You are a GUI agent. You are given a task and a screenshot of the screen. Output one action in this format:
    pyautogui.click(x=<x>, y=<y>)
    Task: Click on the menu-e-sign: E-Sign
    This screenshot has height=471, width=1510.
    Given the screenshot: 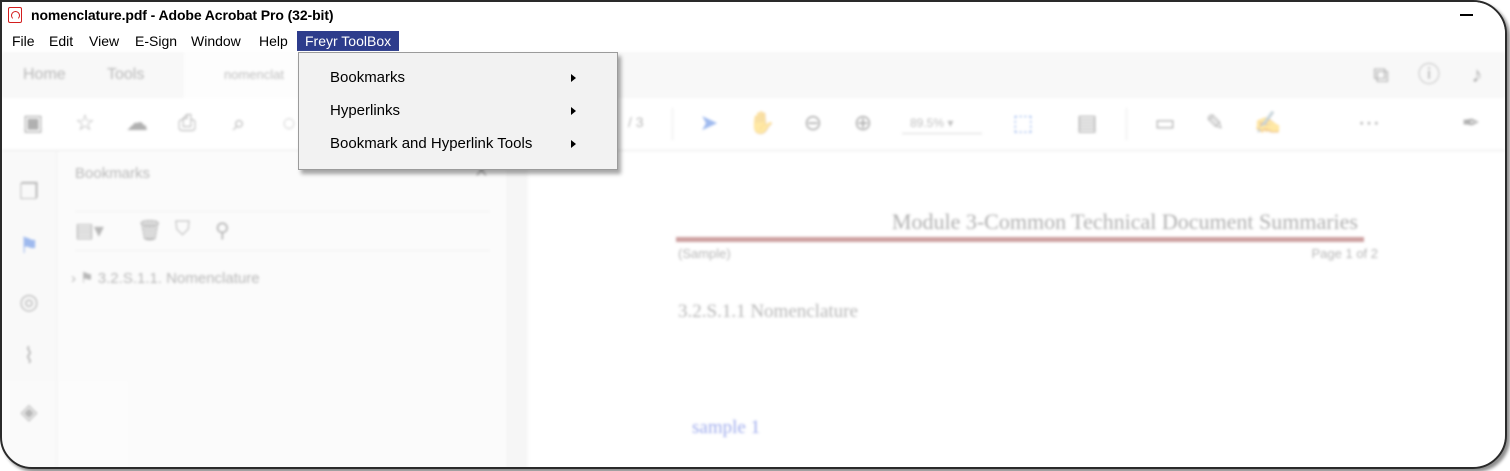 What is the action you would take?
    pyautogui.click(x=156, y=41)
    